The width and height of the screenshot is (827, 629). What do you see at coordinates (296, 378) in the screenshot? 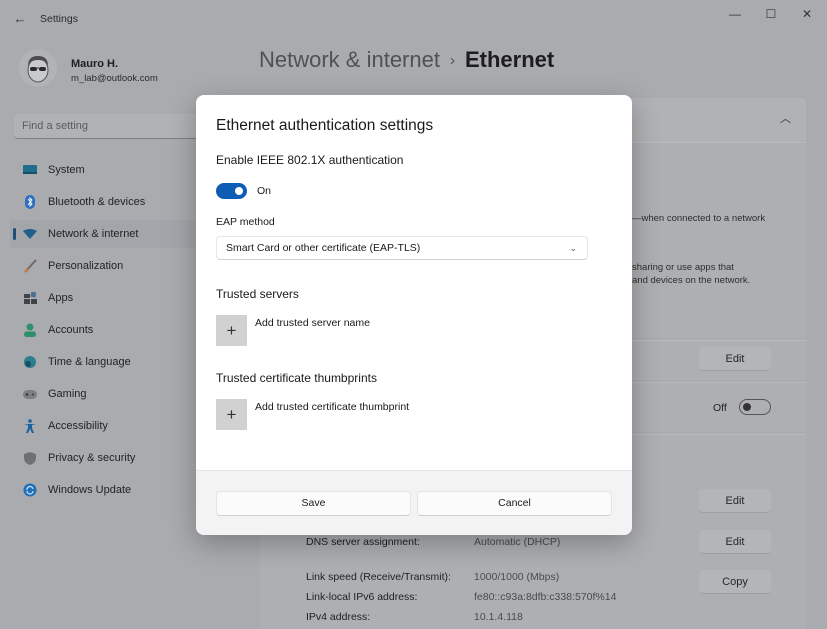
I see `trusted-thumbprints-label: Trusted certificate thumbprints` at bounding box center [296, 378].